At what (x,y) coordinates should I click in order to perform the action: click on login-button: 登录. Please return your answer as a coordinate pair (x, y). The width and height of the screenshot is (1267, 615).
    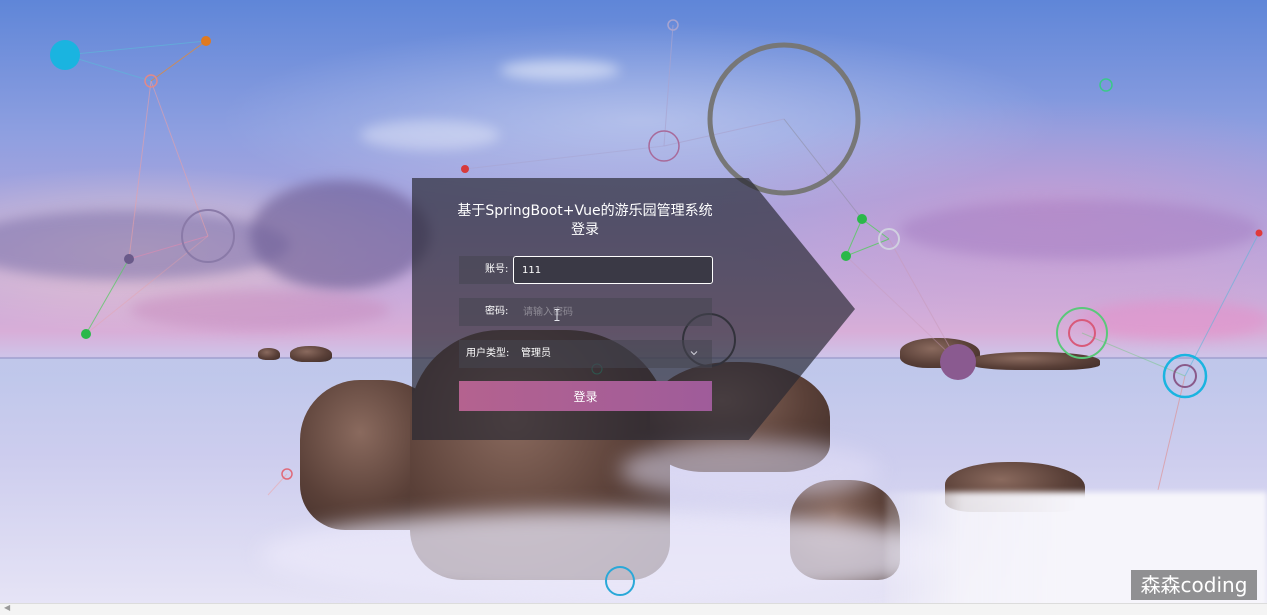
    Looking at the image, I should click on (585, 396).